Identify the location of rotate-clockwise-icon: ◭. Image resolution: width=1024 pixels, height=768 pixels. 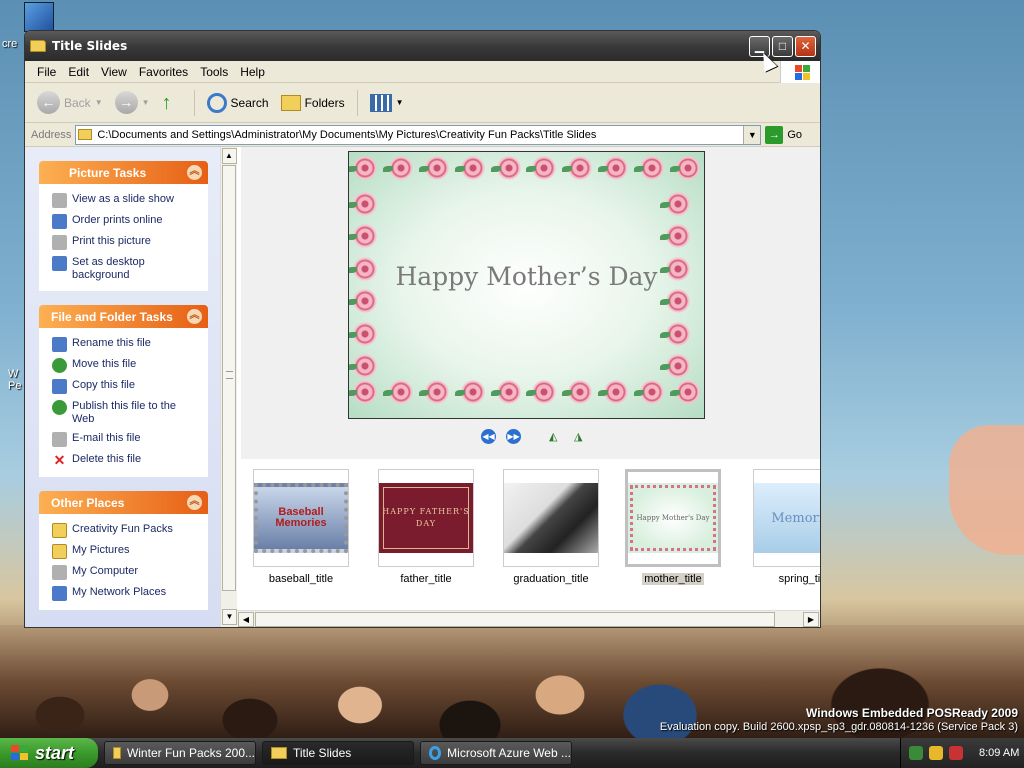
(556, 437).